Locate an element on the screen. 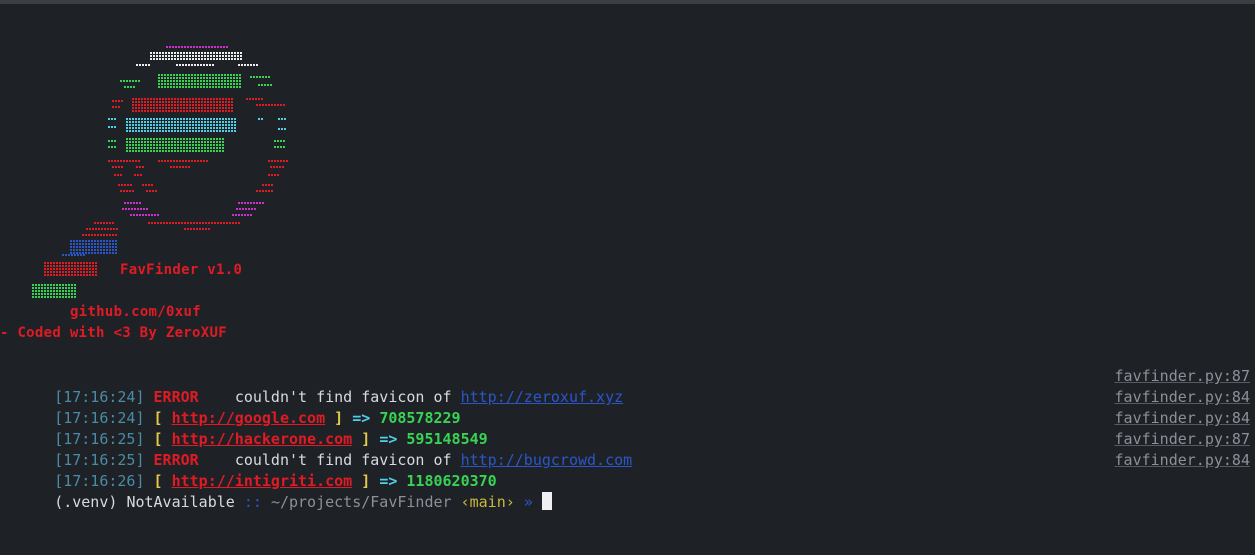 The height and width of the screenshot is (555, 1255). banner-credits: - Coded with <3 By ZeroXUF is located at coordinates (113, 333).